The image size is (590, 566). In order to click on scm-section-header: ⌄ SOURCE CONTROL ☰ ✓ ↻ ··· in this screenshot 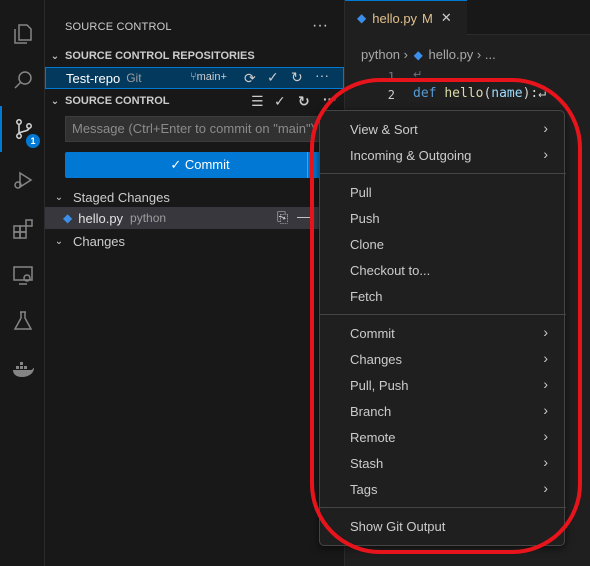, I will do `click(195, 101)`.